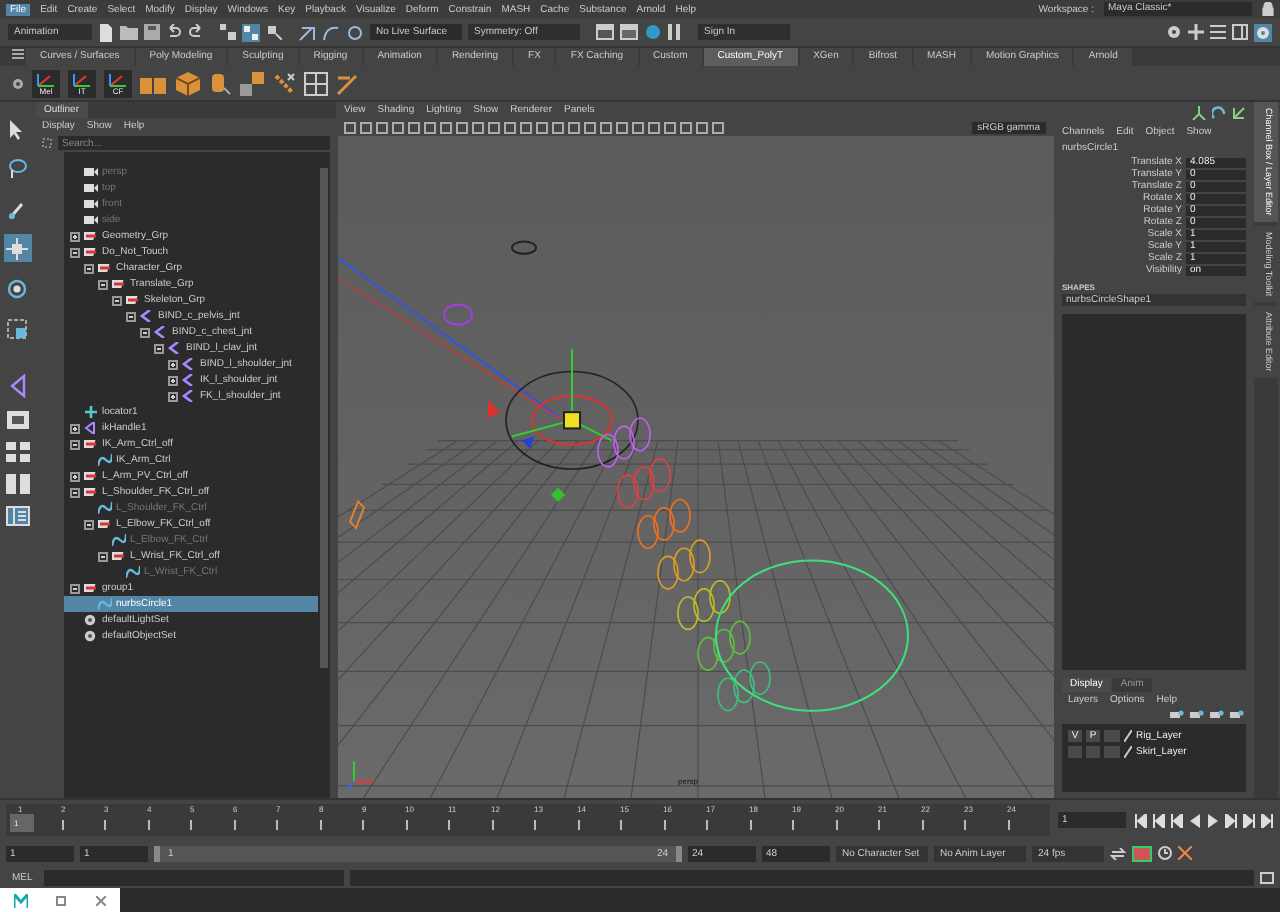 This screenshot has height=912, width=1280. What do you see at coordinates (1159, 820) in the screenshot?
I see `step-back-key-button` at bounding box center [1159, 820].